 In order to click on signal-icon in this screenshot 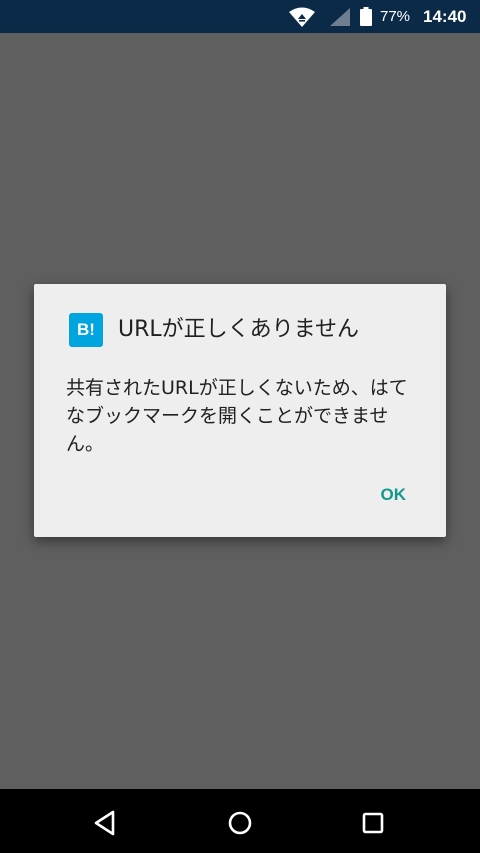, I will do `click(340, 17)`.